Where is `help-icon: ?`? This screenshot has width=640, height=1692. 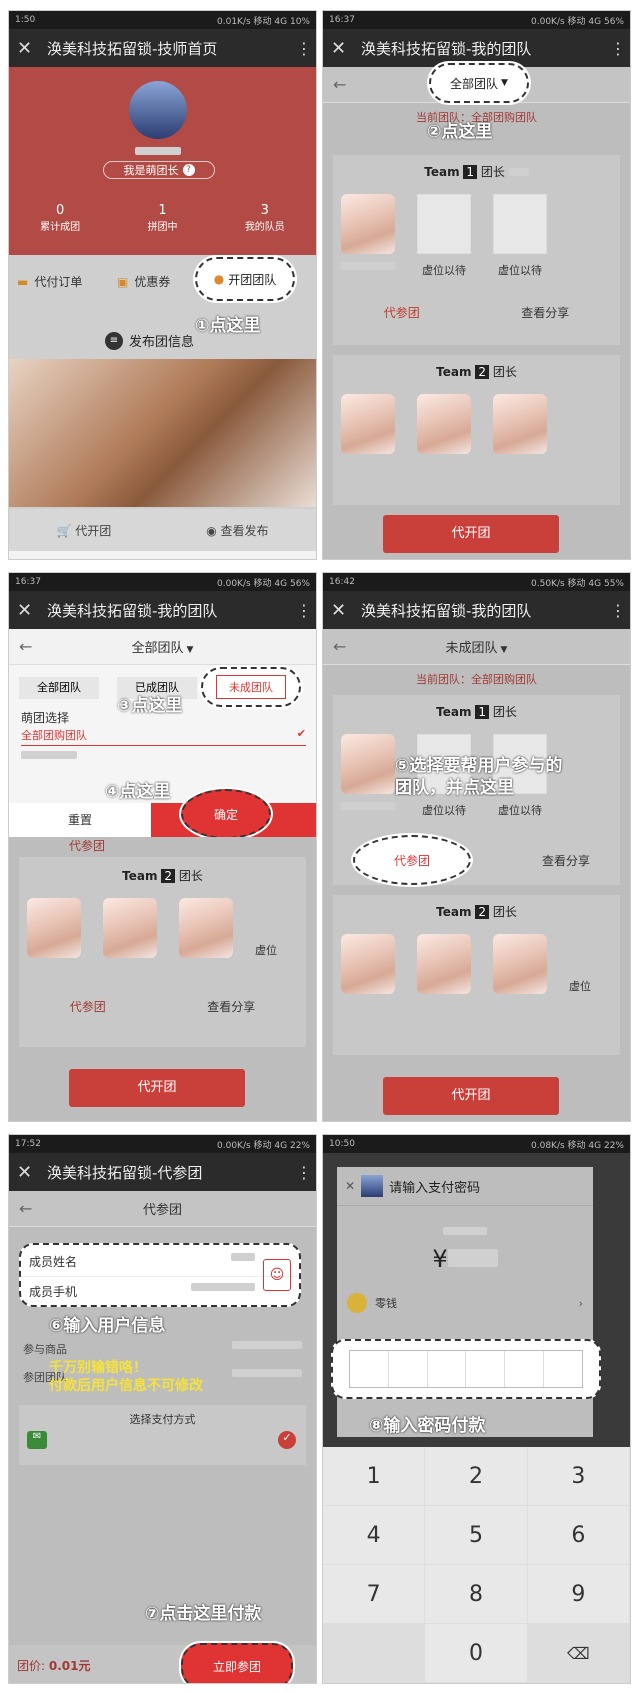
help-icon: ? is located at coordinates (188, 170).